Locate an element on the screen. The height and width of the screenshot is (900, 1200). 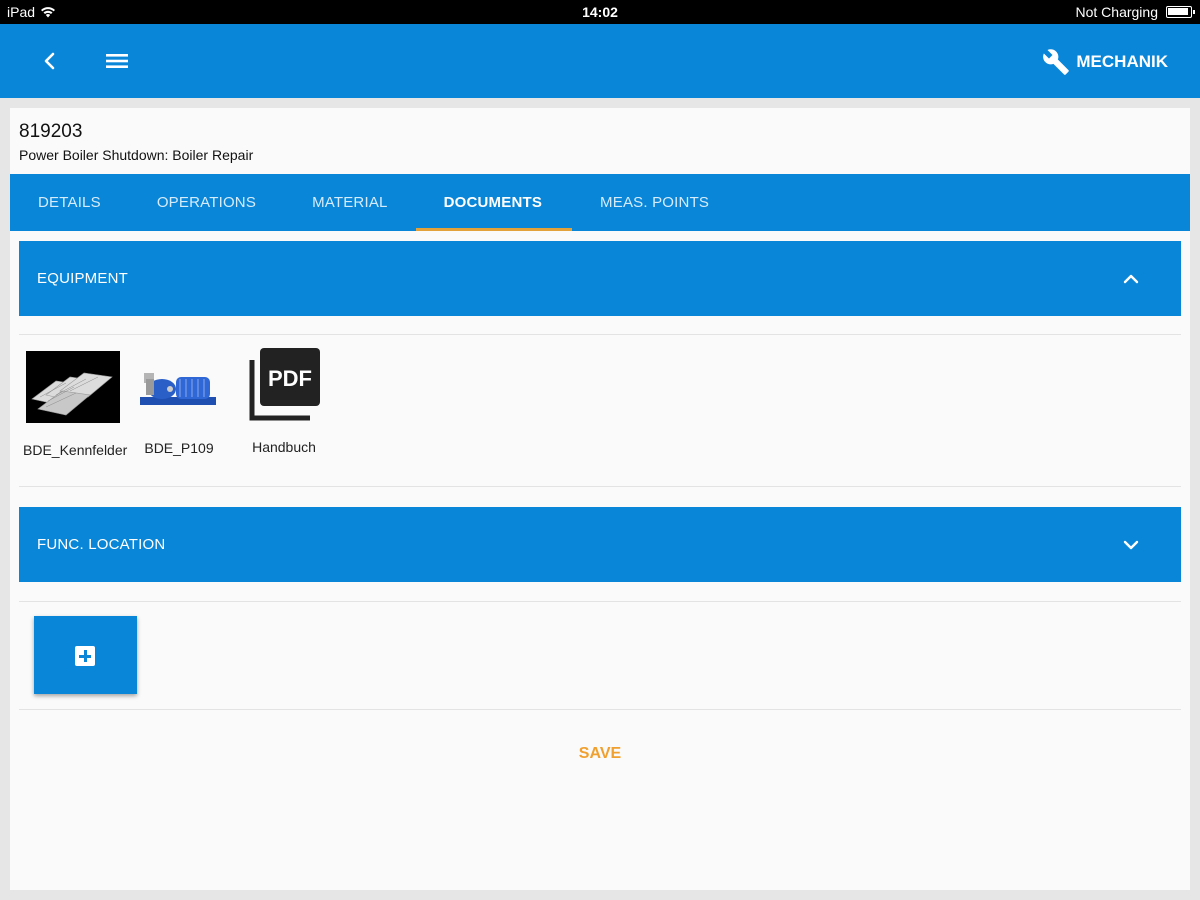
func-location-section-header: FUNC. LOCATION is located at coordinates (600, 544).